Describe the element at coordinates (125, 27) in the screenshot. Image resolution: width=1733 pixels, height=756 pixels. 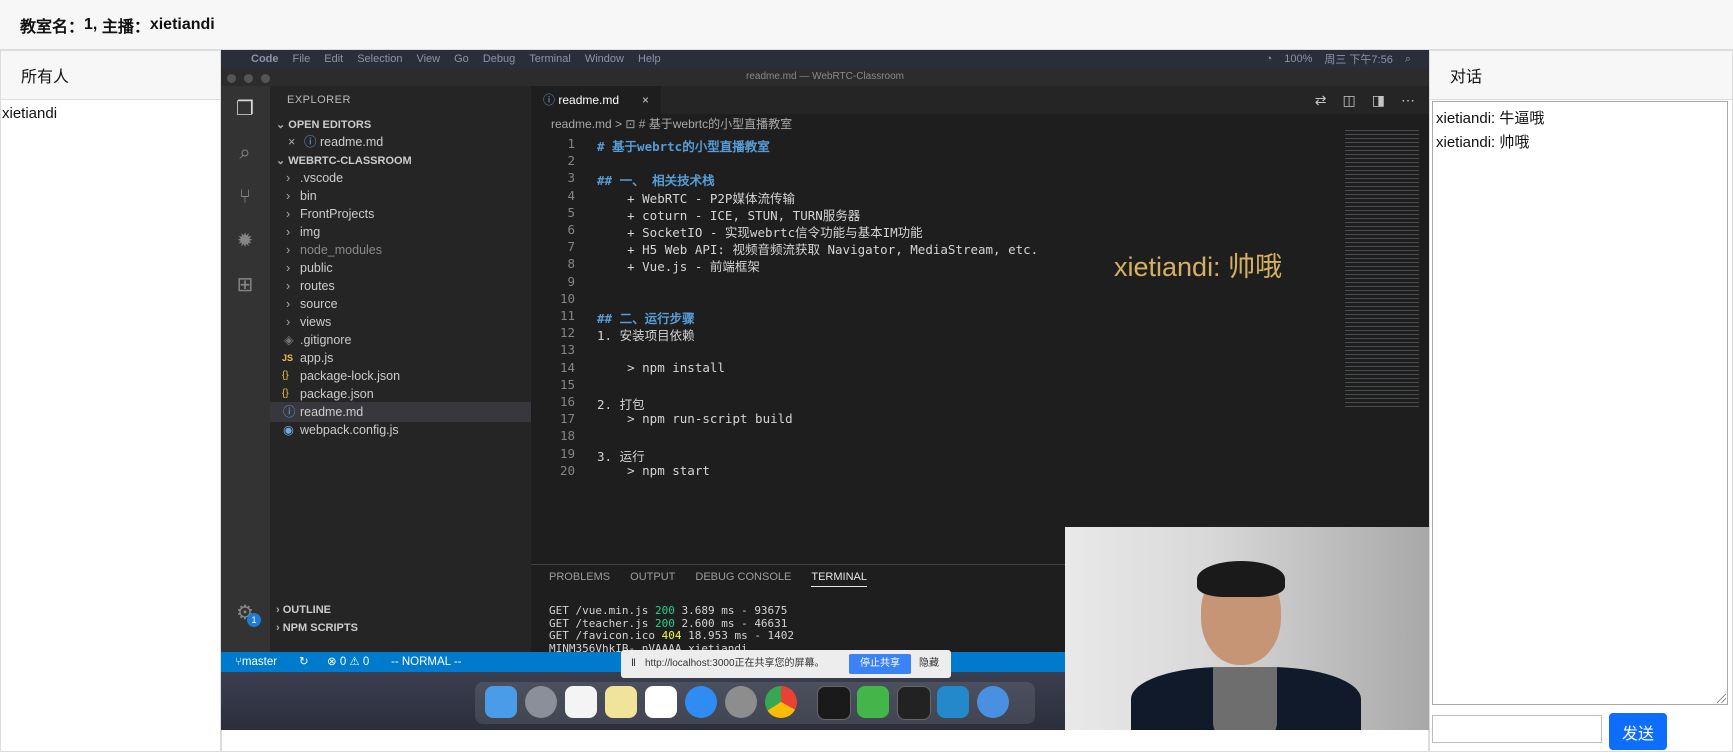
I see `host-label: 主播：` at that location.